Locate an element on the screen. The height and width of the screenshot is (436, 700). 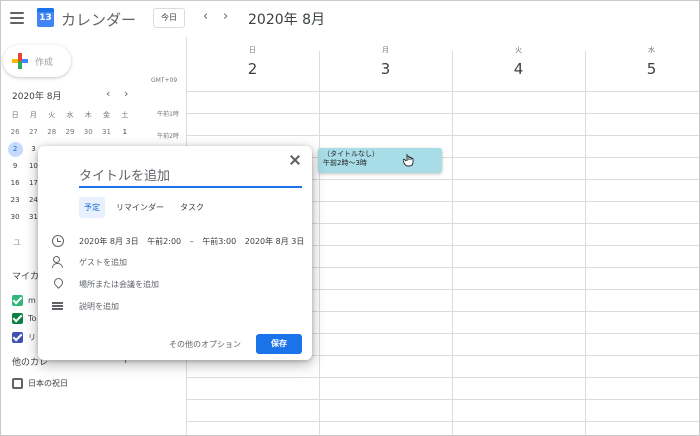
day-column-header: 日2 is located at coordinates (252, 61).